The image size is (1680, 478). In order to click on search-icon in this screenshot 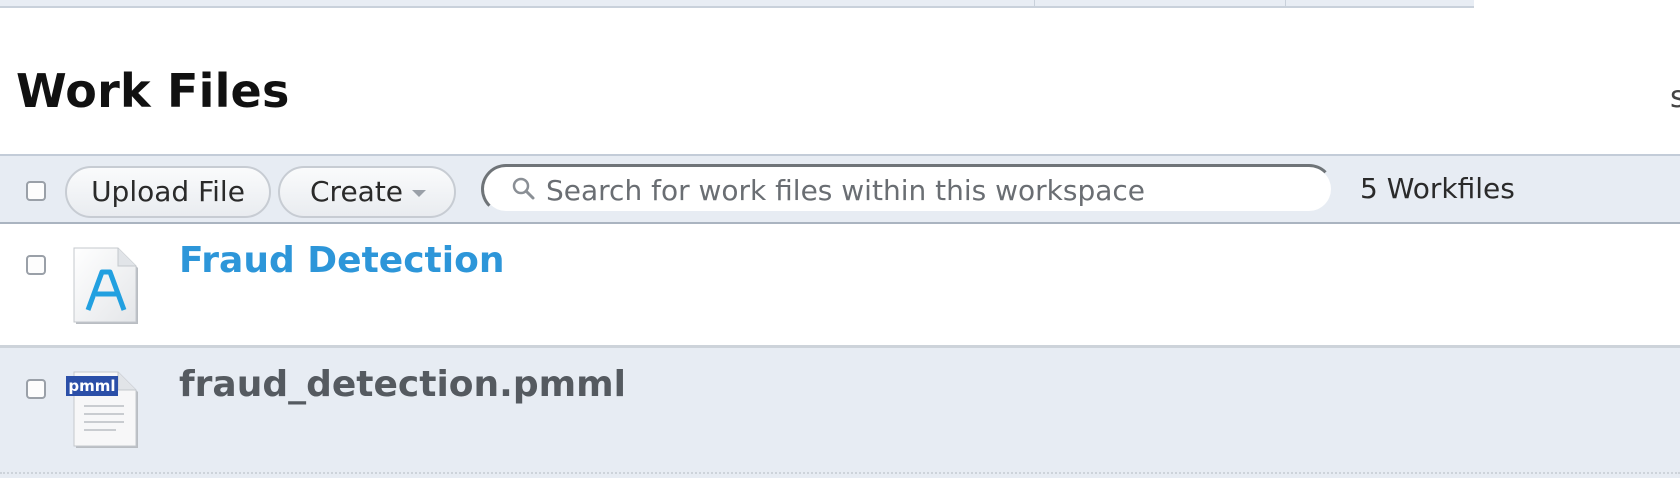, I will do `click(523, 188)`.